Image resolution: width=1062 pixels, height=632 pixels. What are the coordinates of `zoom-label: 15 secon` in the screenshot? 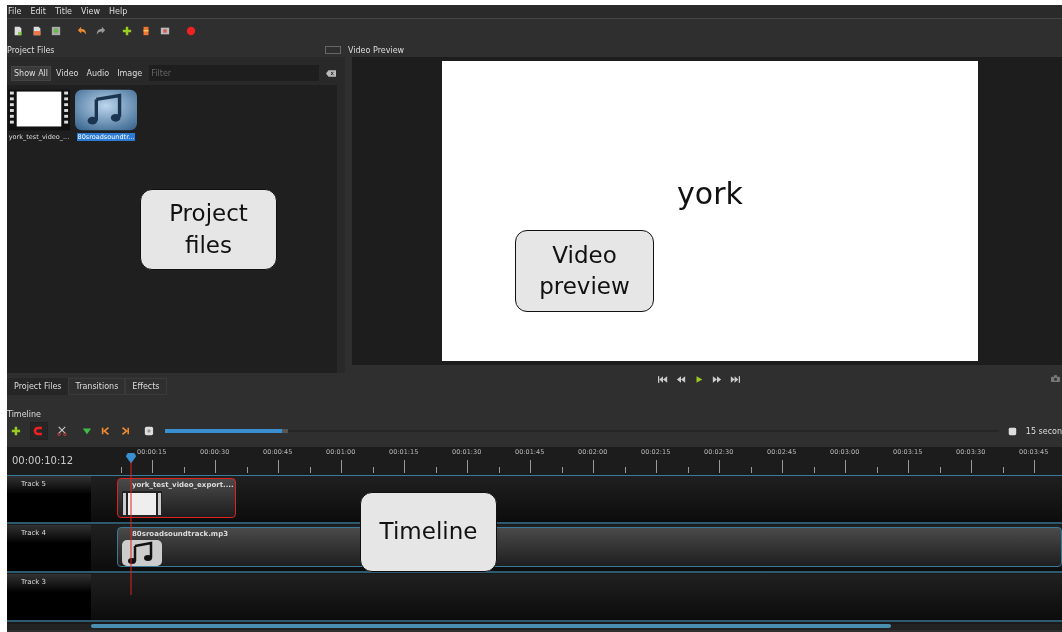 It's located at (1043, 431).